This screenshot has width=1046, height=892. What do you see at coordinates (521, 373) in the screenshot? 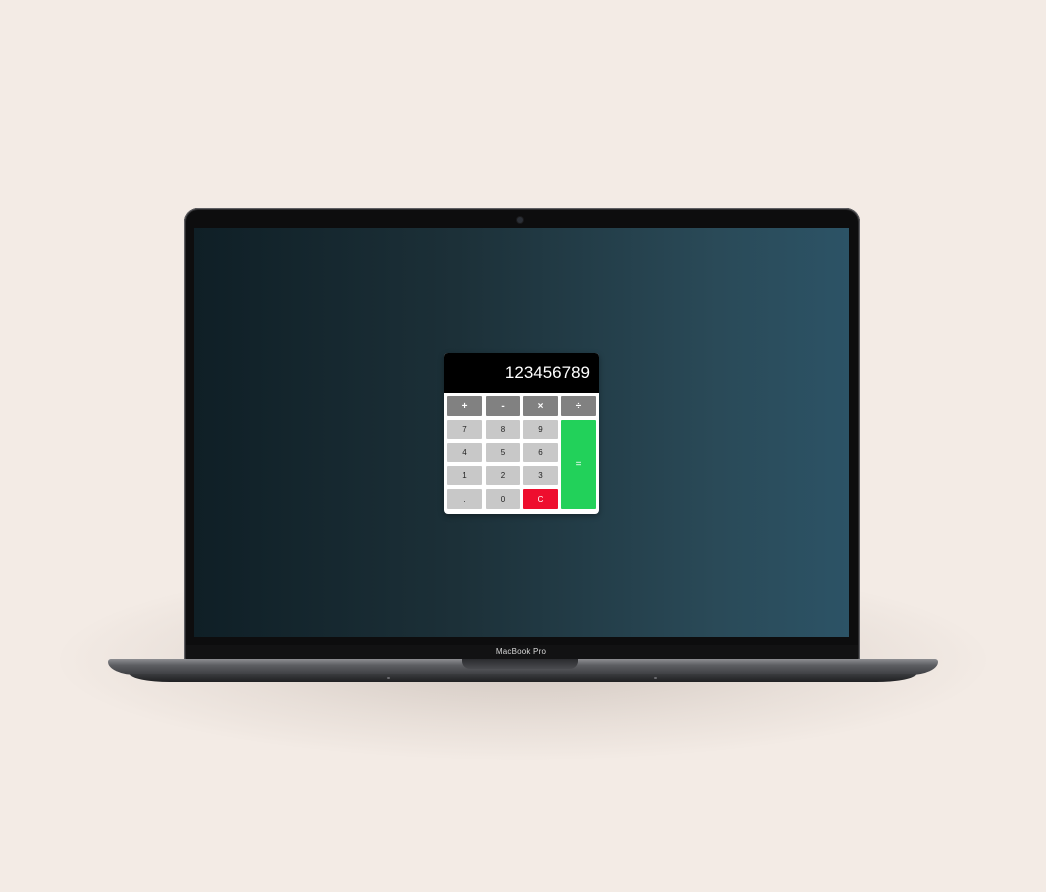
I see `calculator-display: 123456789` at bounding box center [521, 373].